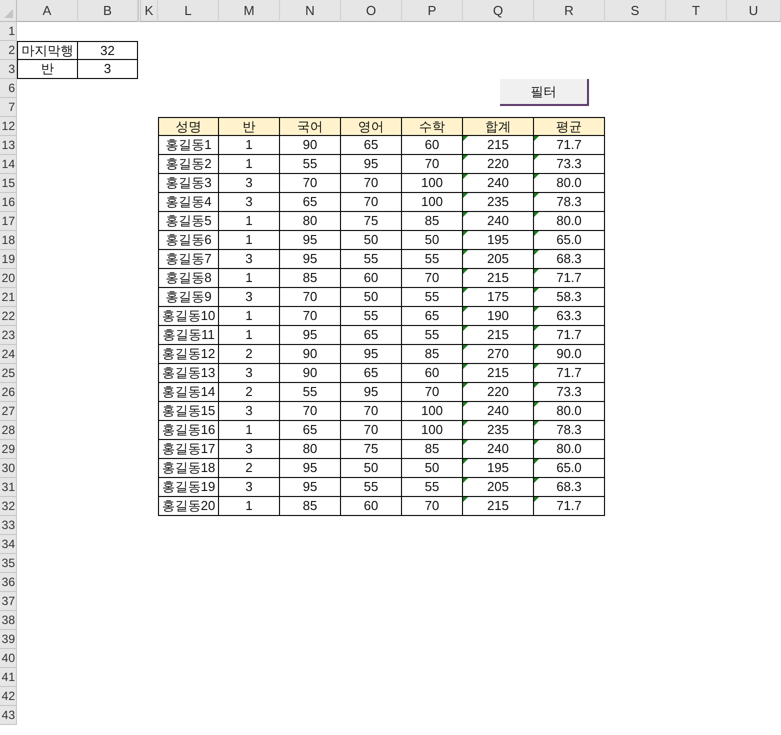 This screenshot has height=735, width=781. What do you see at coordinates (8, 544) in the screenshot?
I see `row-header: 34` at bounding box center [8, 544].